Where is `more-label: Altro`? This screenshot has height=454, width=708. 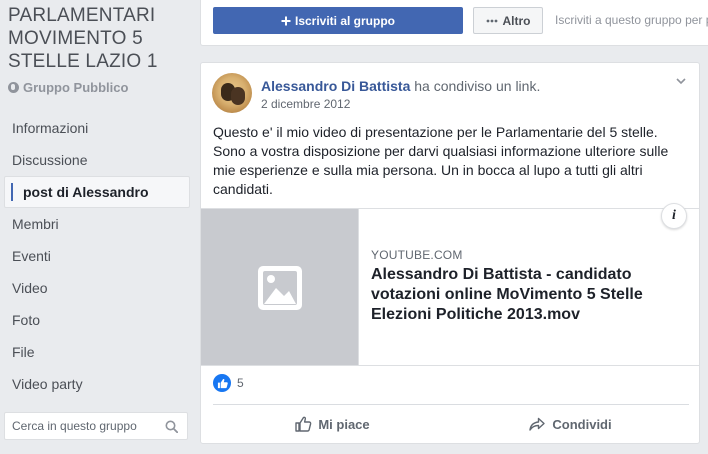 more-label: Altro is located at coordinates (516, 20).